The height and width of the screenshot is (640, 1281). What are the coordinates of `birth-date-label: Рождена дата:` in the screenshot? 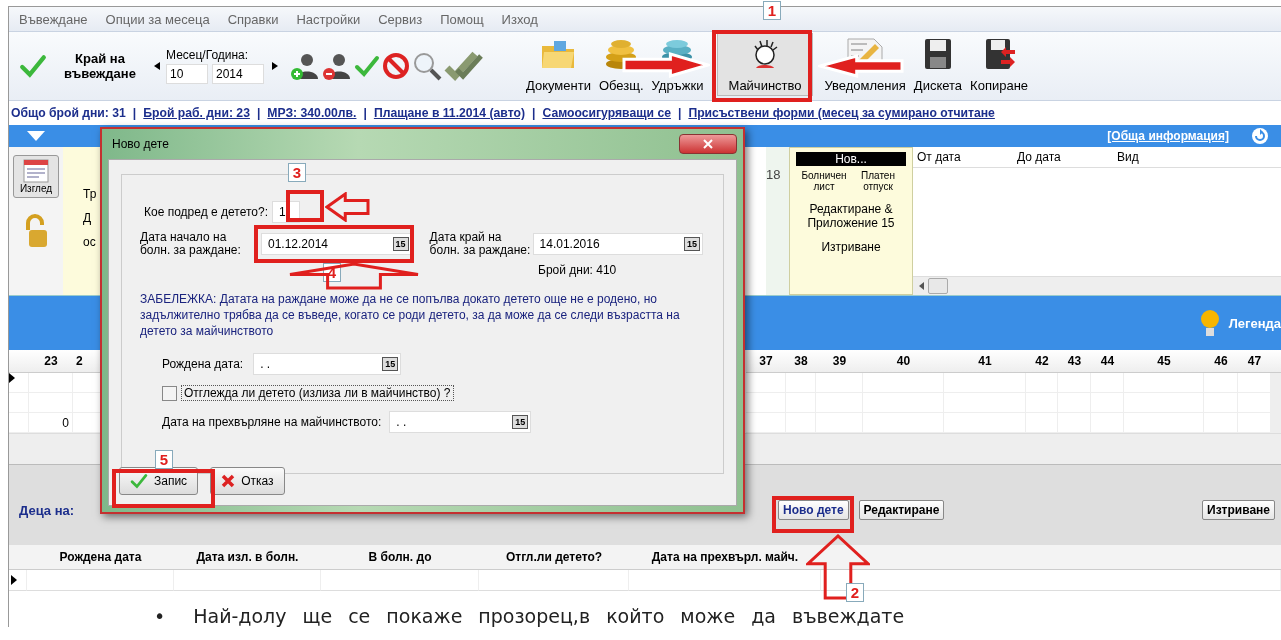 It's located at (203, 364).